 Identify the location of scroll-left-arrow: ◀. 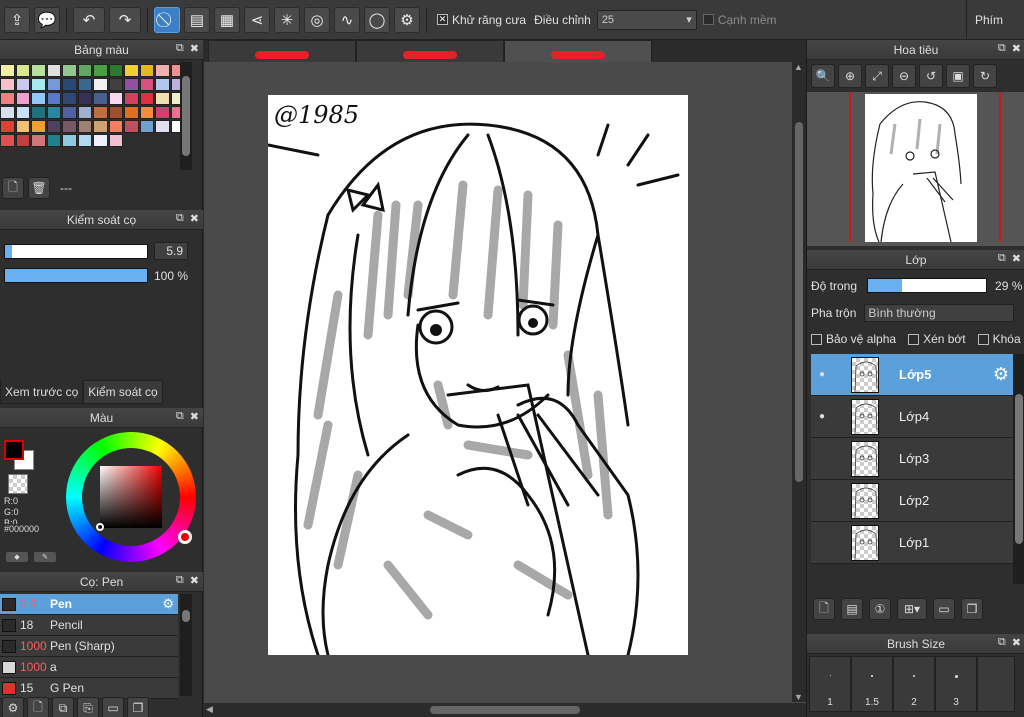
(209, 709).